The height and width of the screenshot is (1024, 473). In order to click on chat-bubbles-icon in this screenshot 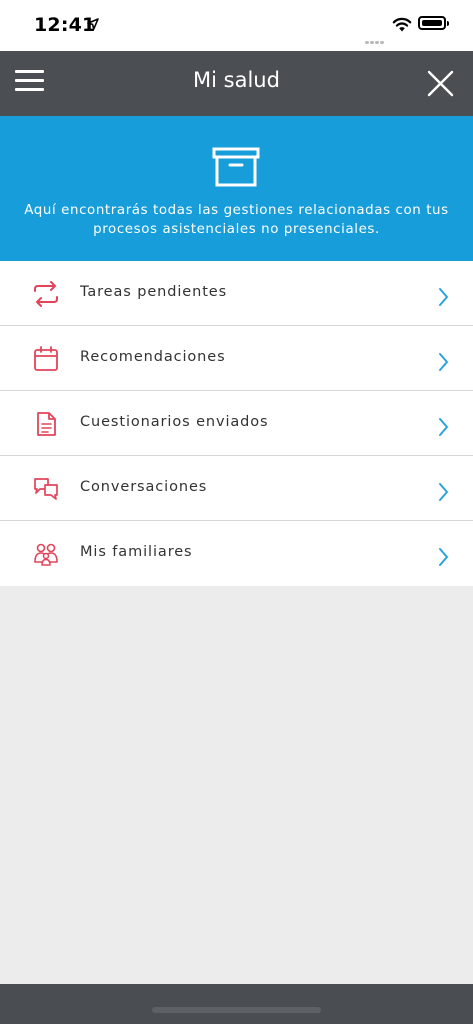, I will do `click(46, 489)`.